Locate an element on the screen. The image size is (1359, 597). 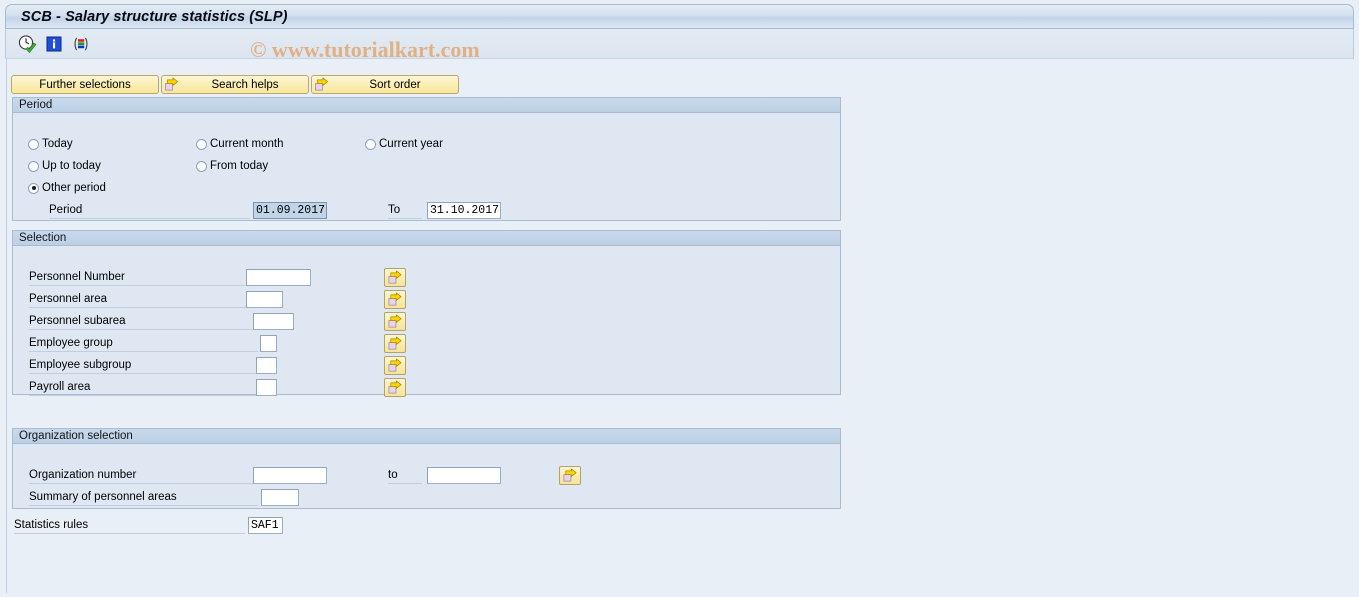
personnel-subarea-multi-select-button is located at coordinates (395, 321).